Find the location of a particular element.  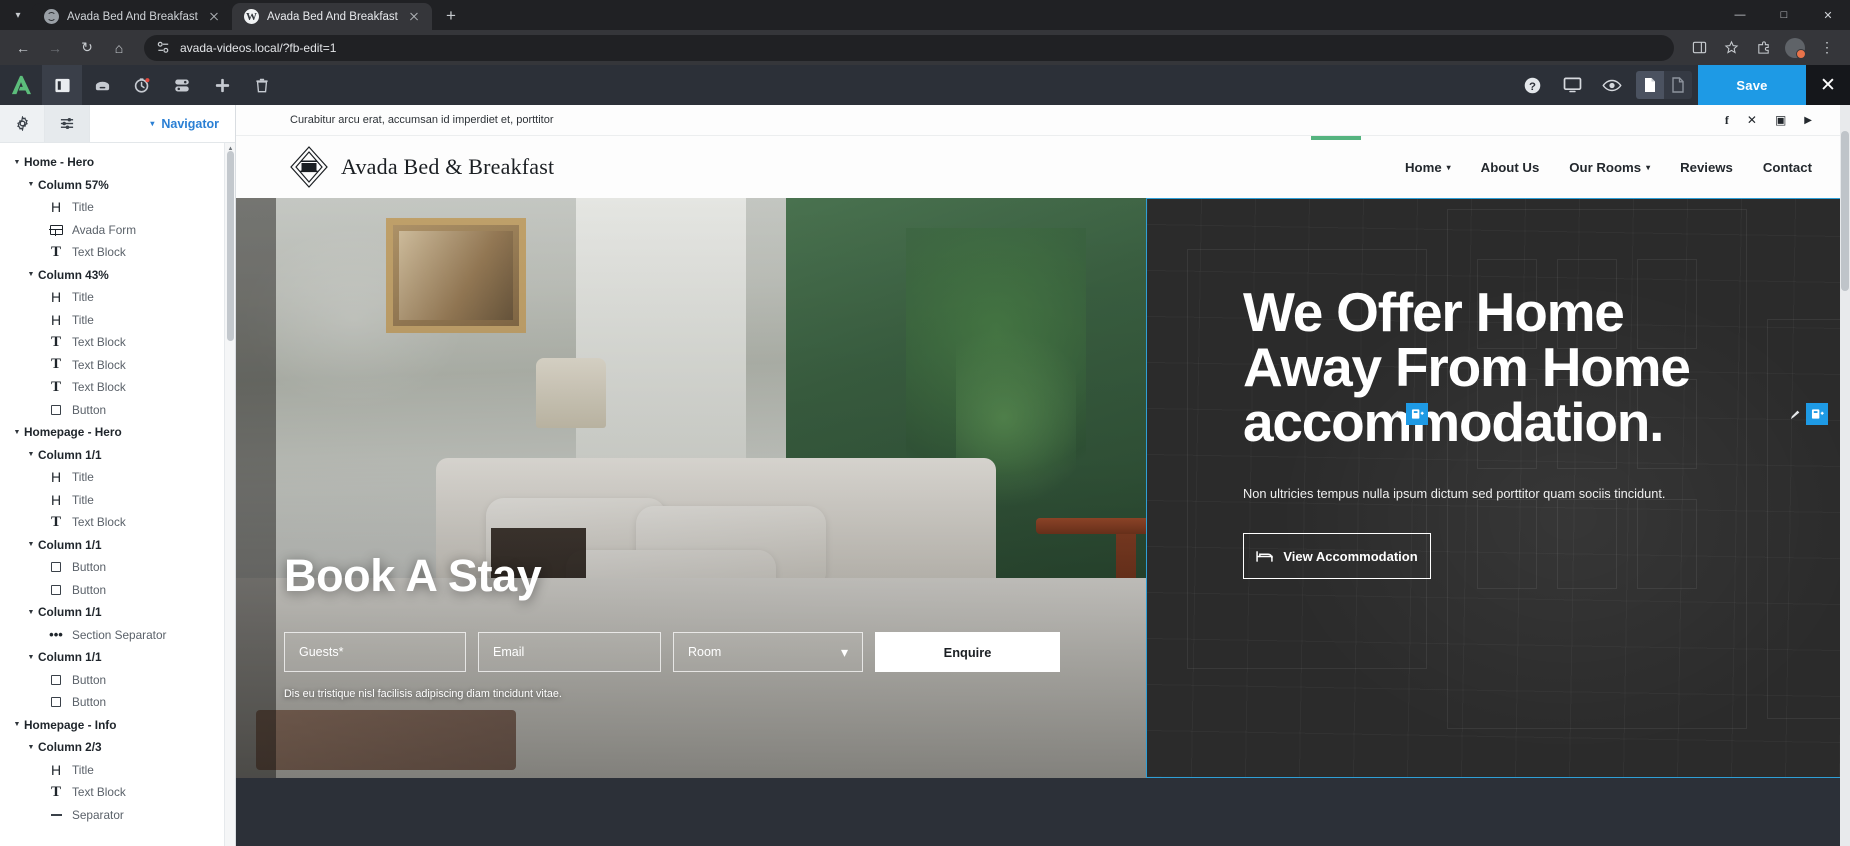

room-select: Room ▾ is located at coordinates (768, 652).